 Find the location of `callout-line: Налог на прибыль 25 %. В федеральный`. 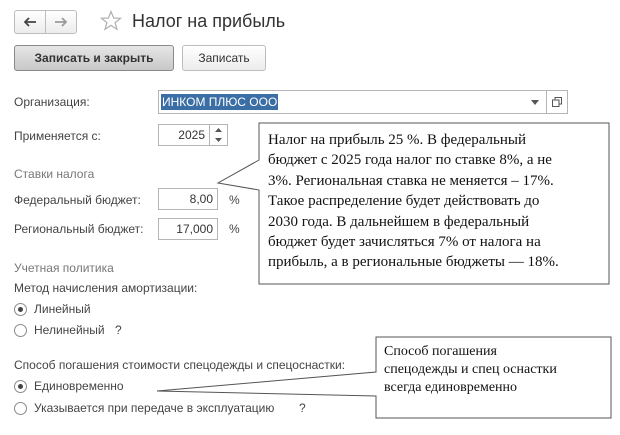

callout-line: Налог на прибыль 25 %. В федеральный is located at coordinates (397, 140).